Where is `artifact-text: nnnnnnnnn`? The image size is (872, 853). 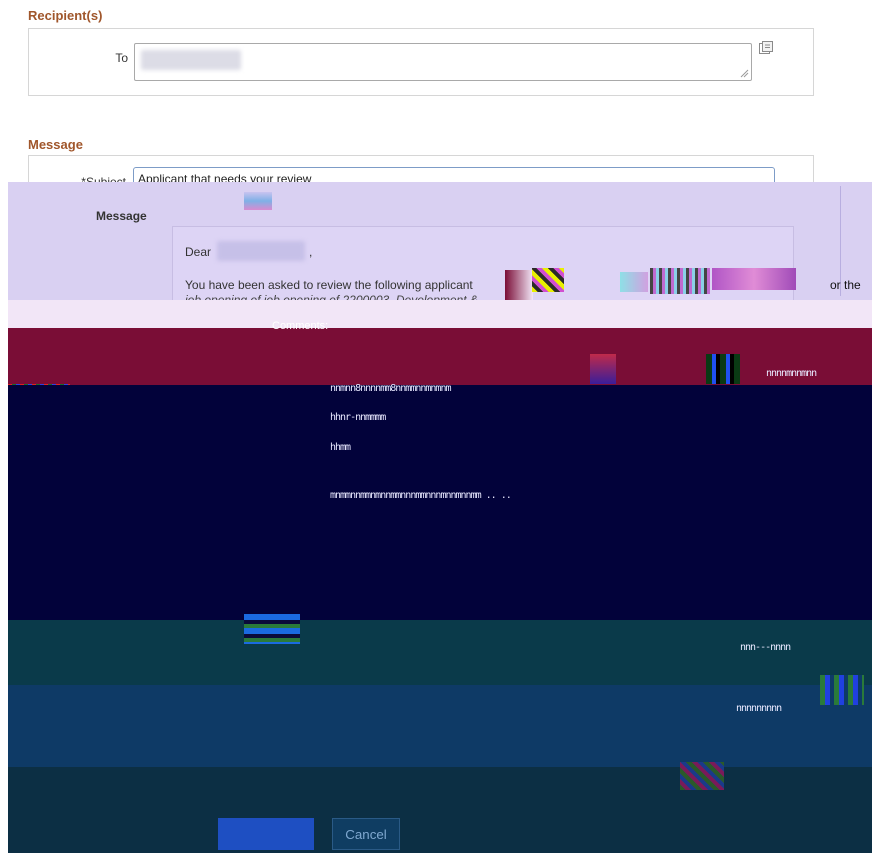 artifact-text: nnnnnnnnn is located at coordinates (759, 708).